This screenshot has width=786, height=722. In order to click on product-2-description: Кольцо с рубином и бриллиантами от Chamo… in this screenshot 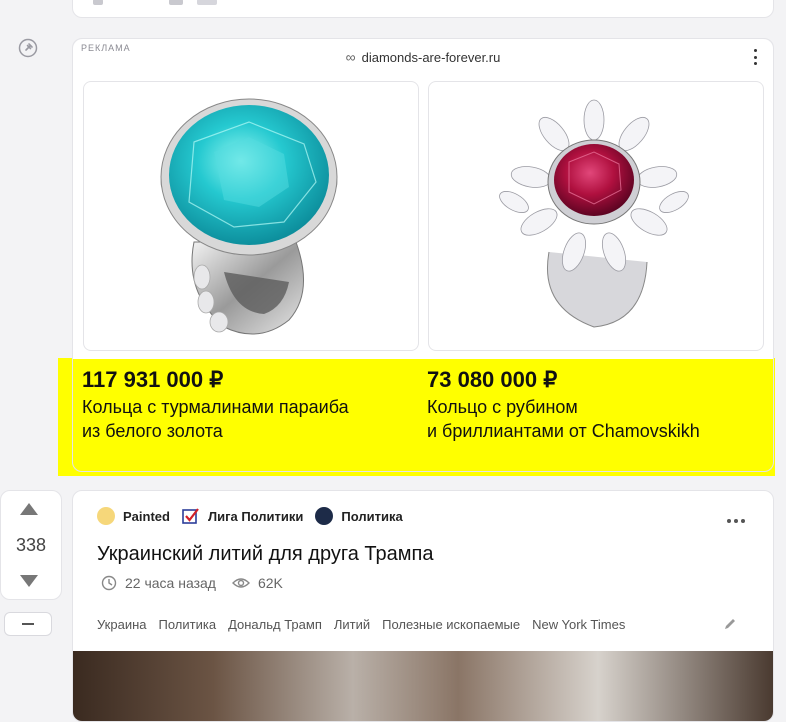, I will do `click(563, 419)`.